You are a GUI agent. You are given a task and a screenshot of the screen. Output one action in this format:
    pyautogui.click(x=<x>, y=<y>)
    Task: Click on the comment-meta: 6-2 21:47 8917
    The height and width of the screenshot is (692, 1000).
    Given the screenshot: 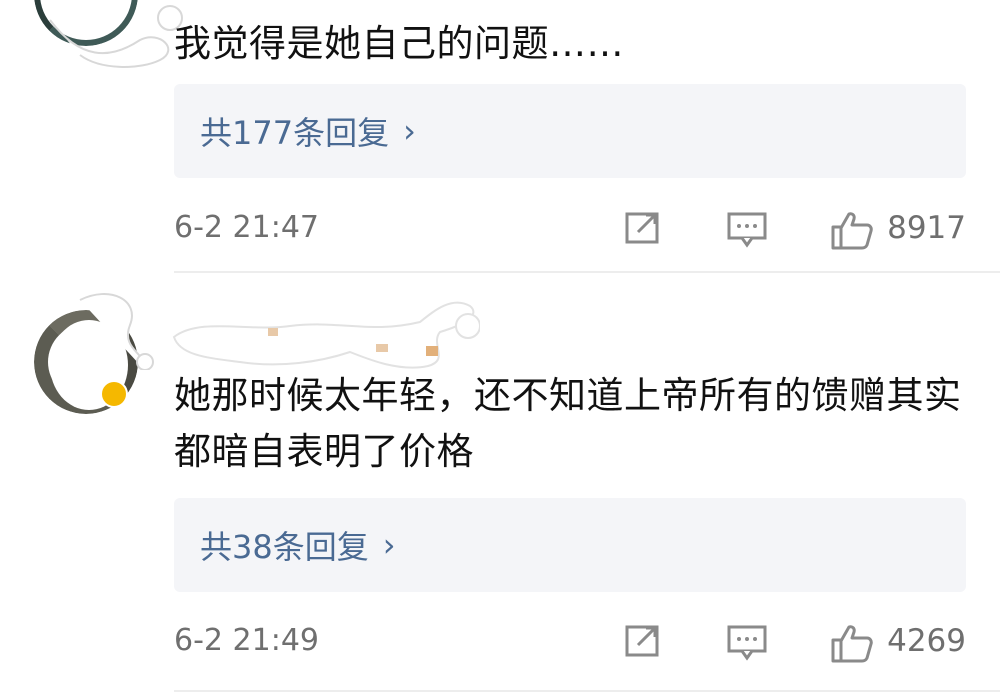 What is the action you would take?
    pyautogui.click(x=570, y=229)
    